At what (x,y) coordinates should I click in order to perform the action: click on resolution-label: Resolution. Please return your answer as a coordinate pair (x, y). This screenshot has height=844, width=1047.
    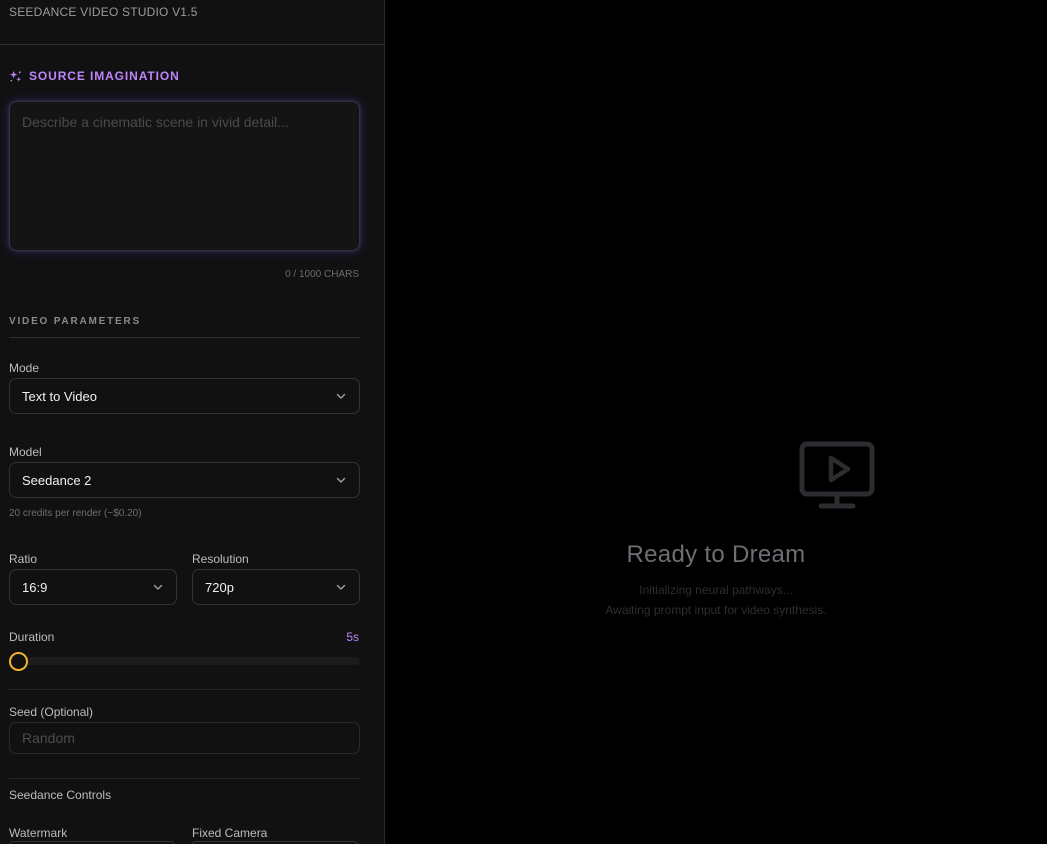
    Looking at the image, I should click on (220, 559).